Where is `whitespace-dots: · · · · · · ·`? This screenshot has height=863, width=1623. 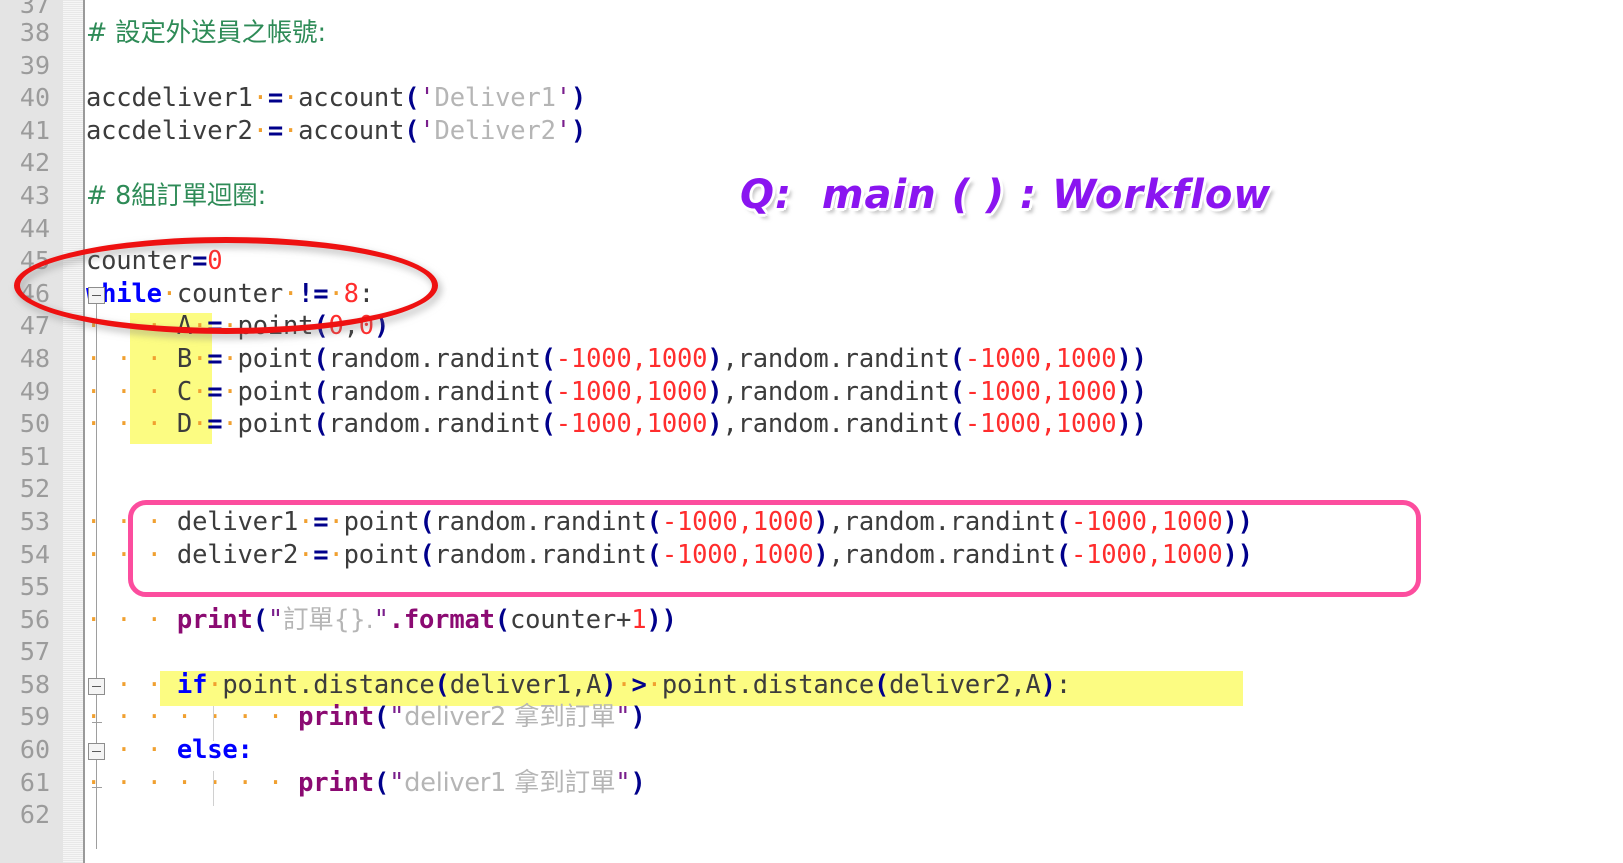 whitespace-dots: · · · · · · · is located at coordinates (192, 717).